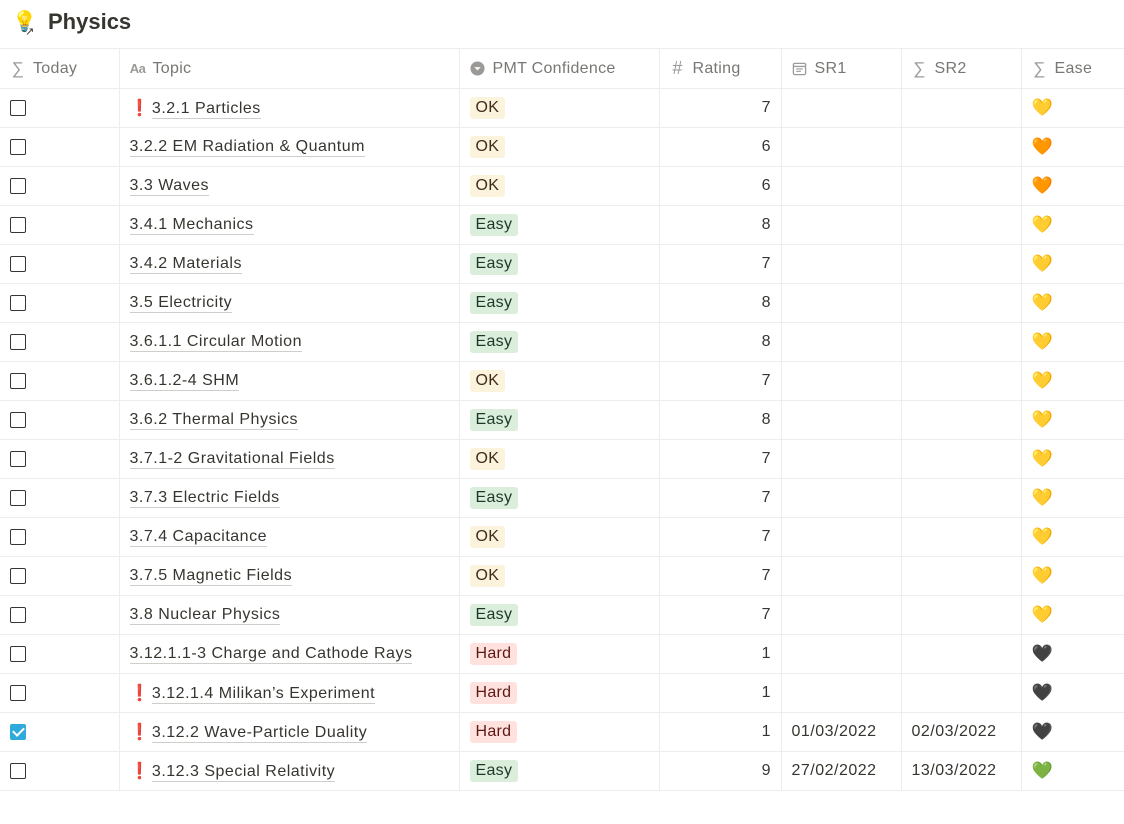 The image size is (1124, 824). Describe the element at coordinates (24, 24) in the screenshot. I see `lightbulb-icon: 💡 ↗` at that location.